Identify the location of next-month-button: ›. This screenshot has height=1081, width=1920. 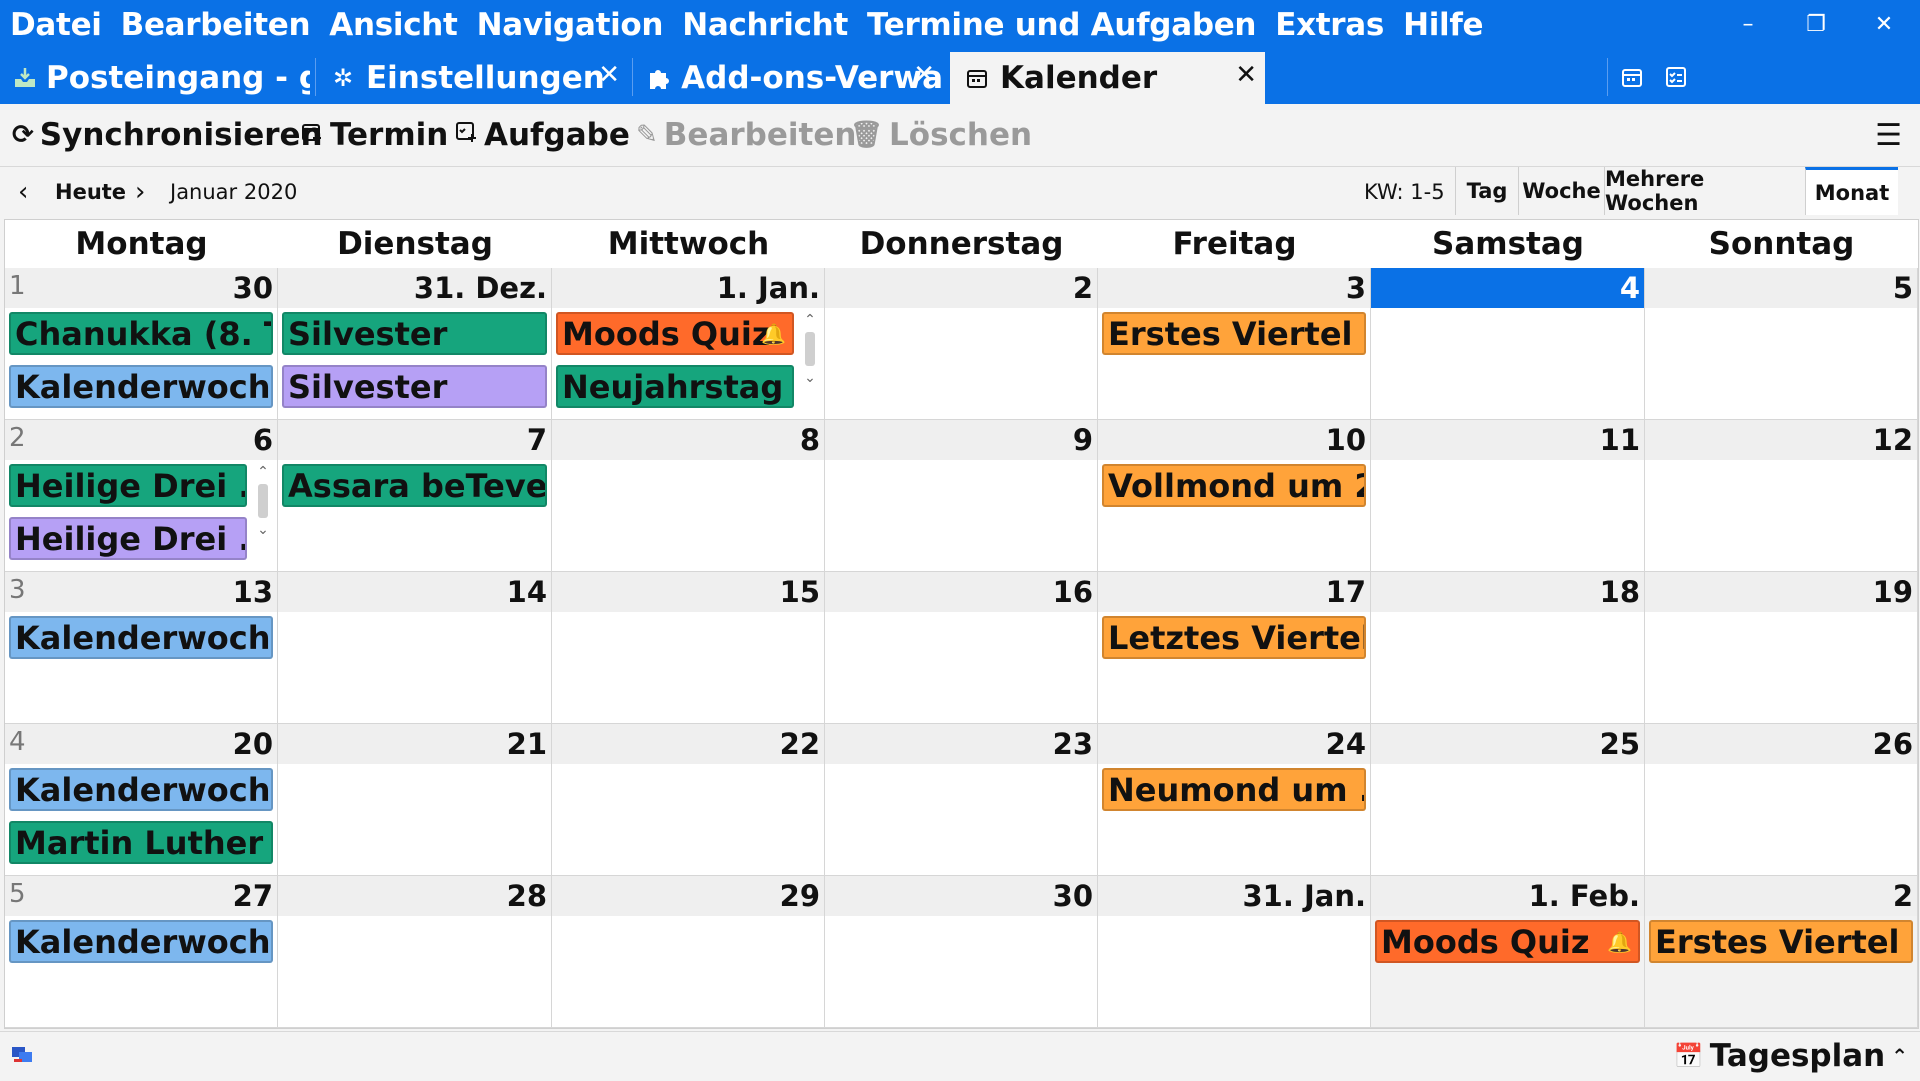
(140, 192).